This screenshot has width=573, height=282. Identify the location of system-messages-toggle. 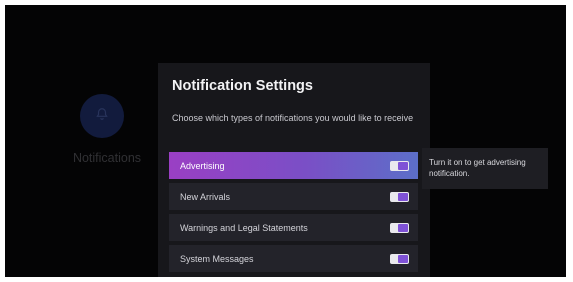
(399, 259).